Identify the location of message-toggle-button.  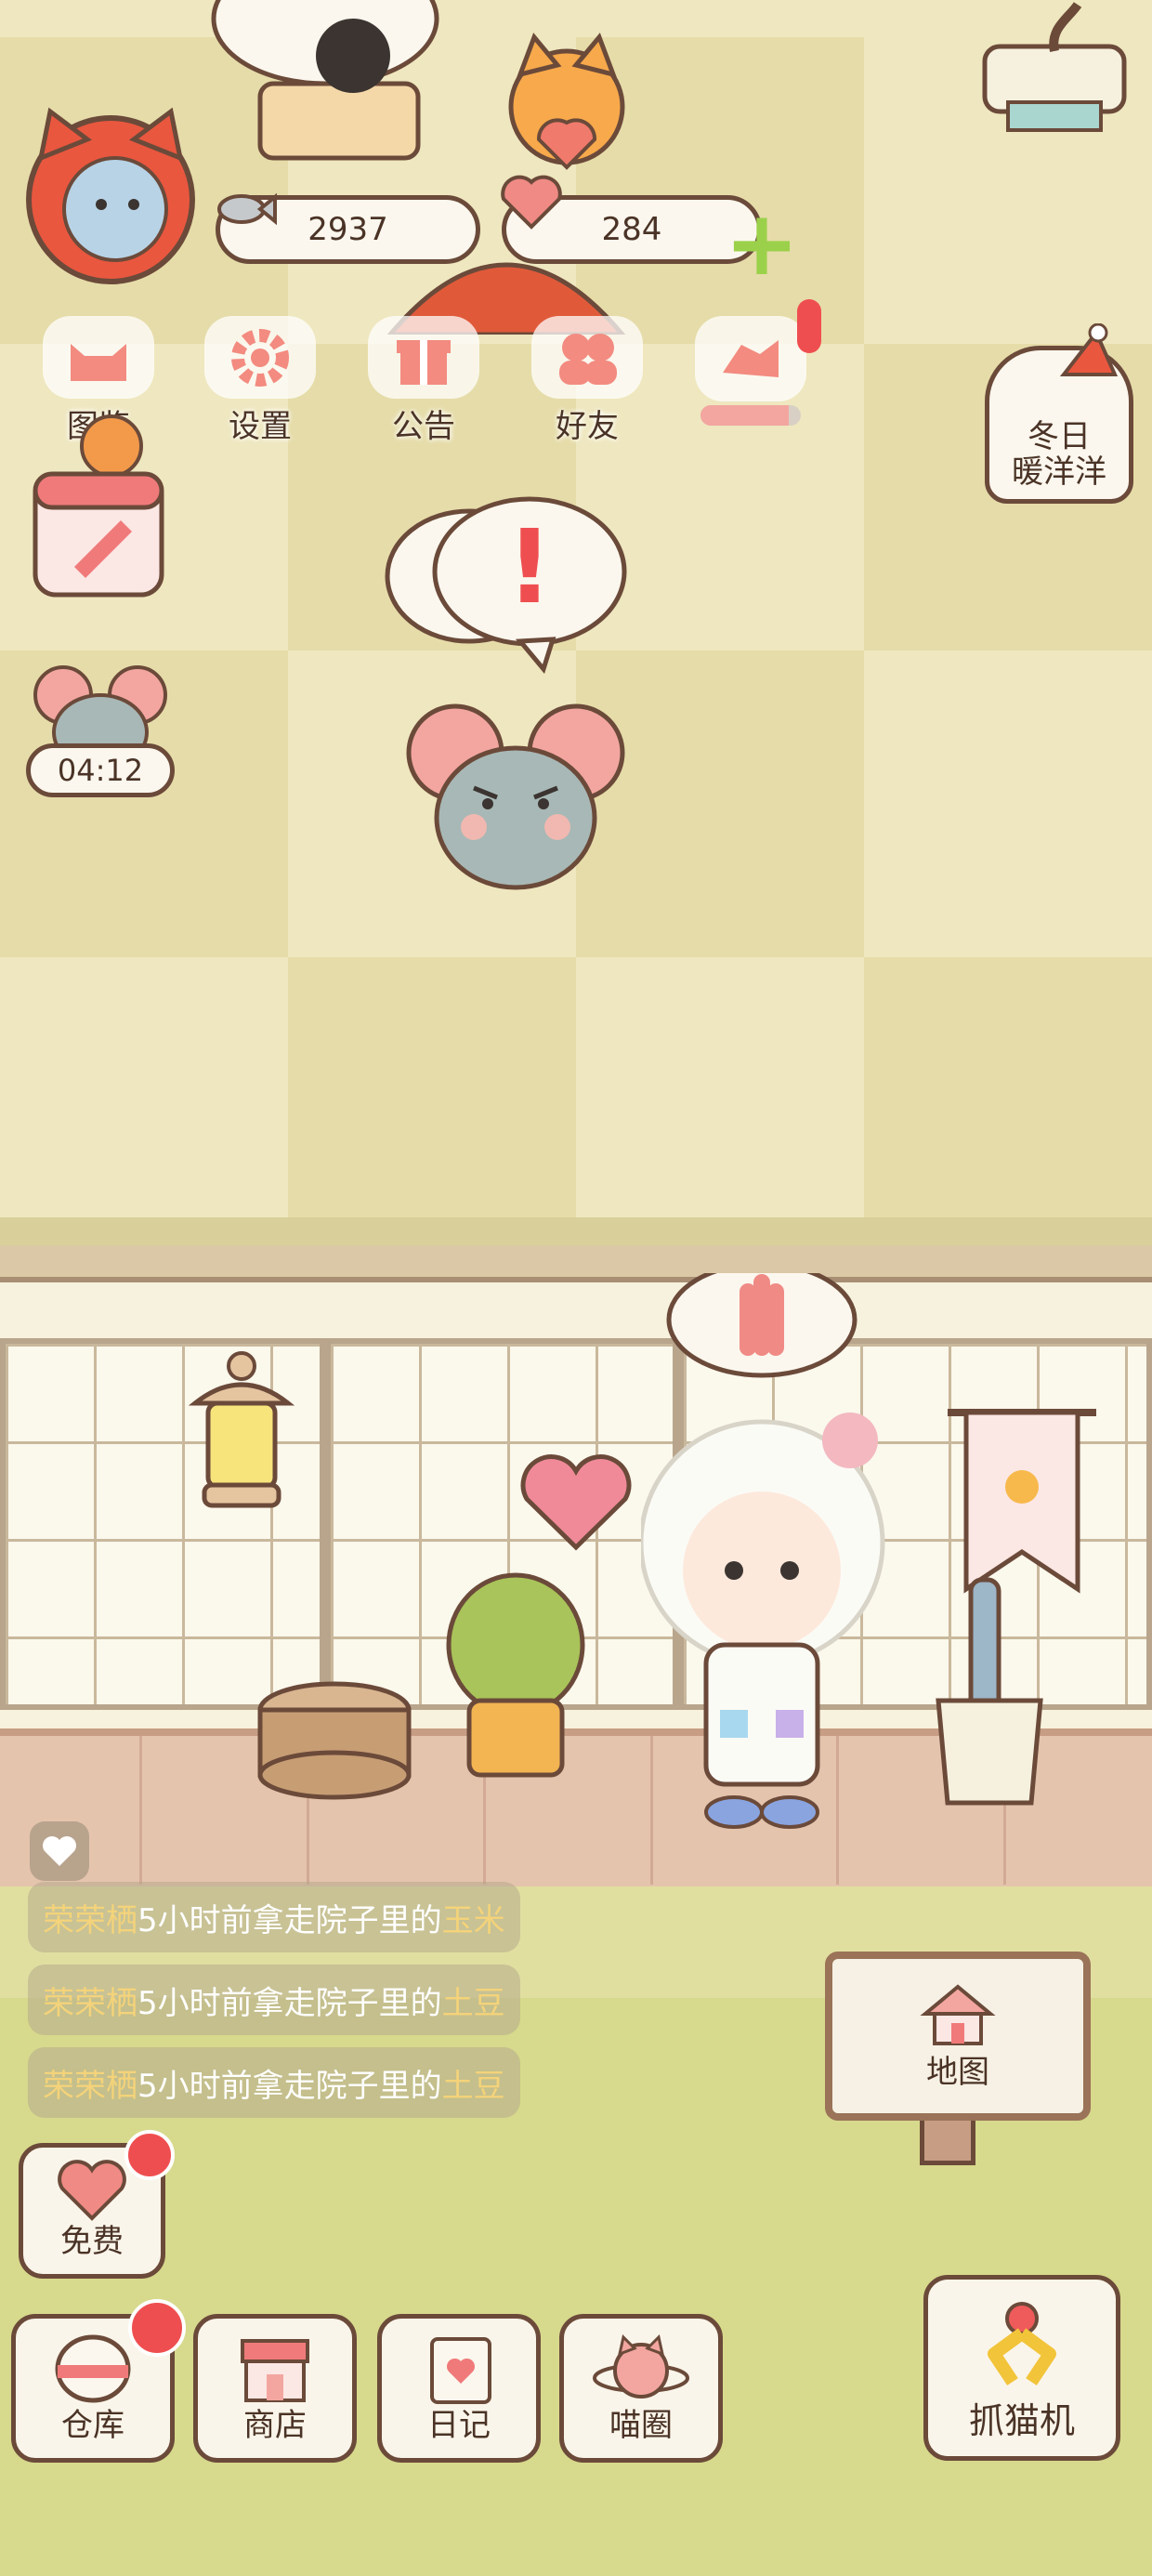
(59, 1851).